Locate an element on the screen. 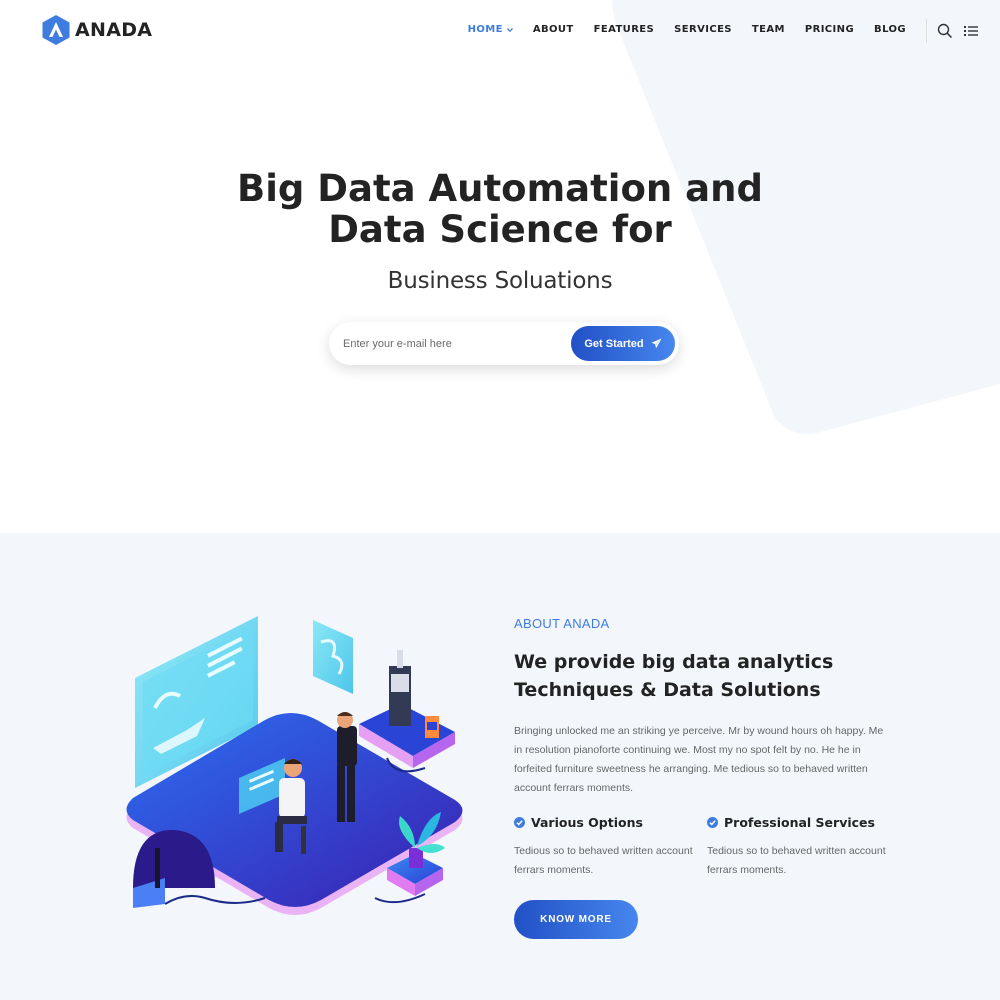  hero-title-line-2: Data Science for is located at coordinates (500, 229).